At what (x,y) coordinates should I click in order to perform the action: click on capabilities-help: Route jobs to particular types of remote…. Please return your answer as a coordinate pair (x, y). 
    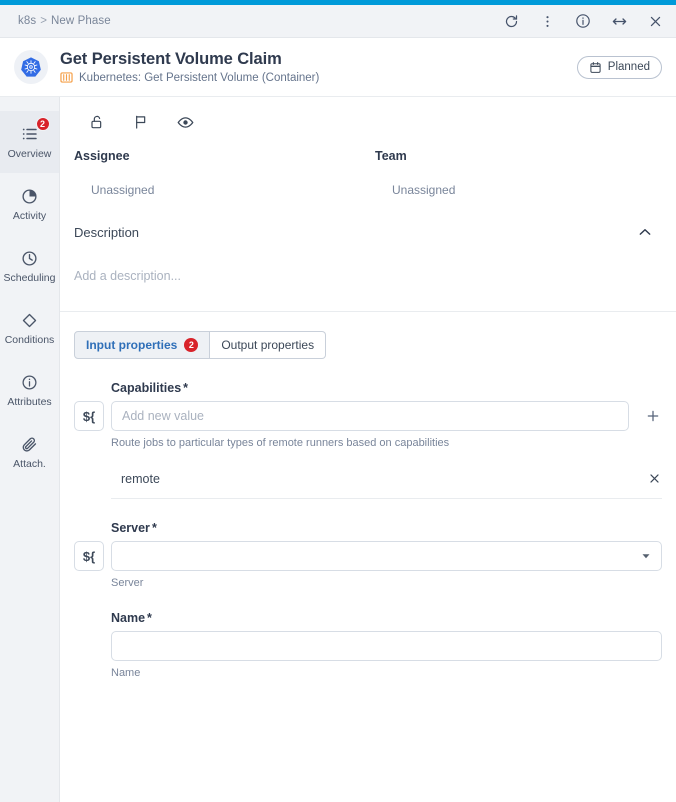
    Looking at the image, I should click on (280, 443).